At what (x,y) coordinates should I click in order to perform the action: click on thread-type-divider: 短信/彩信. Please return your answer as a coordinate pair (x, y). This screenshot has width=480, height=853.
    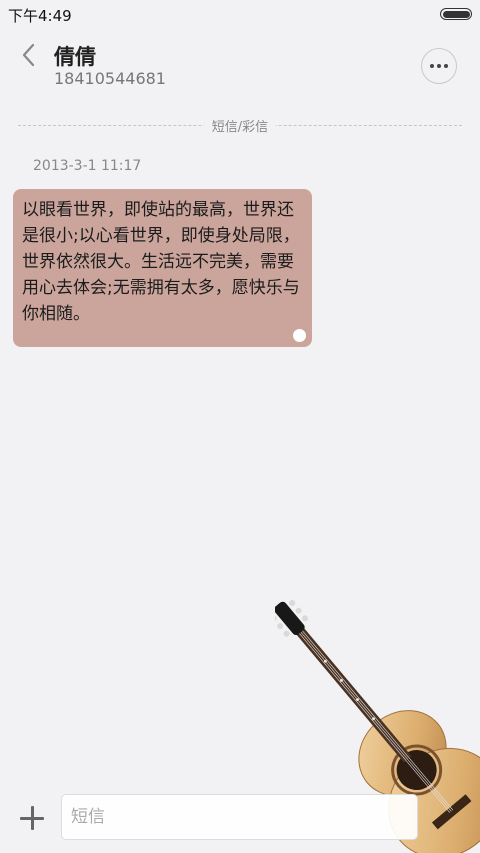
    Looking at the image, I should click on (240, 126).